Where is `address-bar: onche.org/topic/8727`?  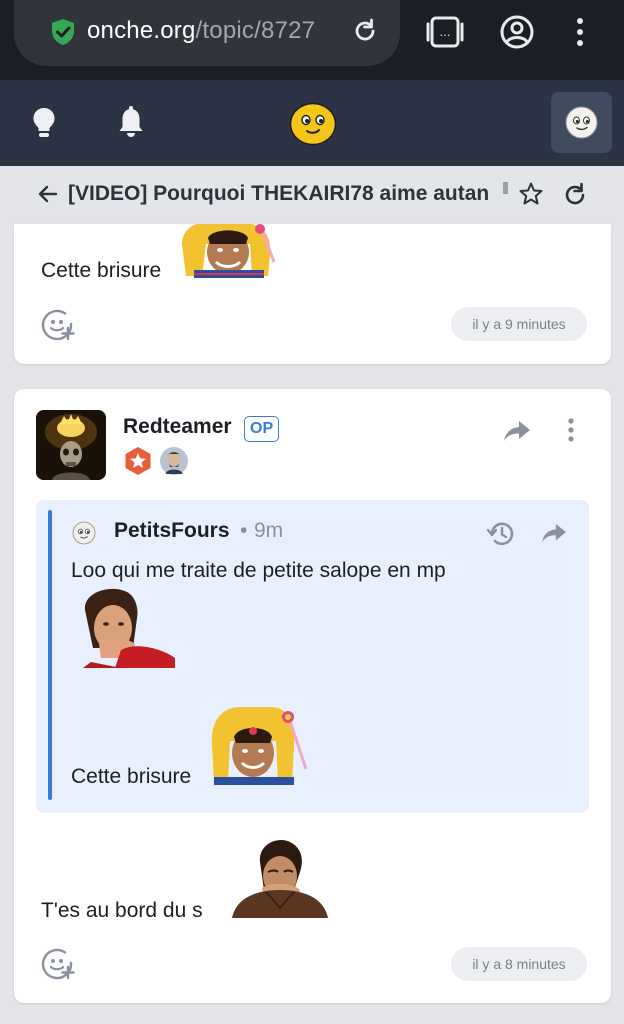 address-bar: onche.org/topic/8727 is located at coordinates (207, 33).